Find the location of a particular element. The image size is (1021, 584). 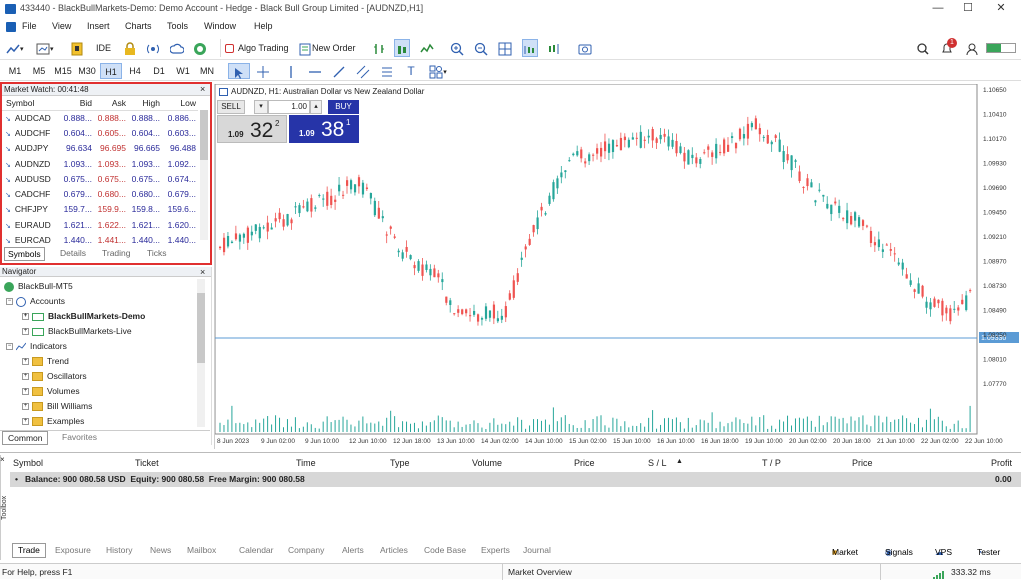

volume-increase-button: ▴ is located at coordinates (316, 107).